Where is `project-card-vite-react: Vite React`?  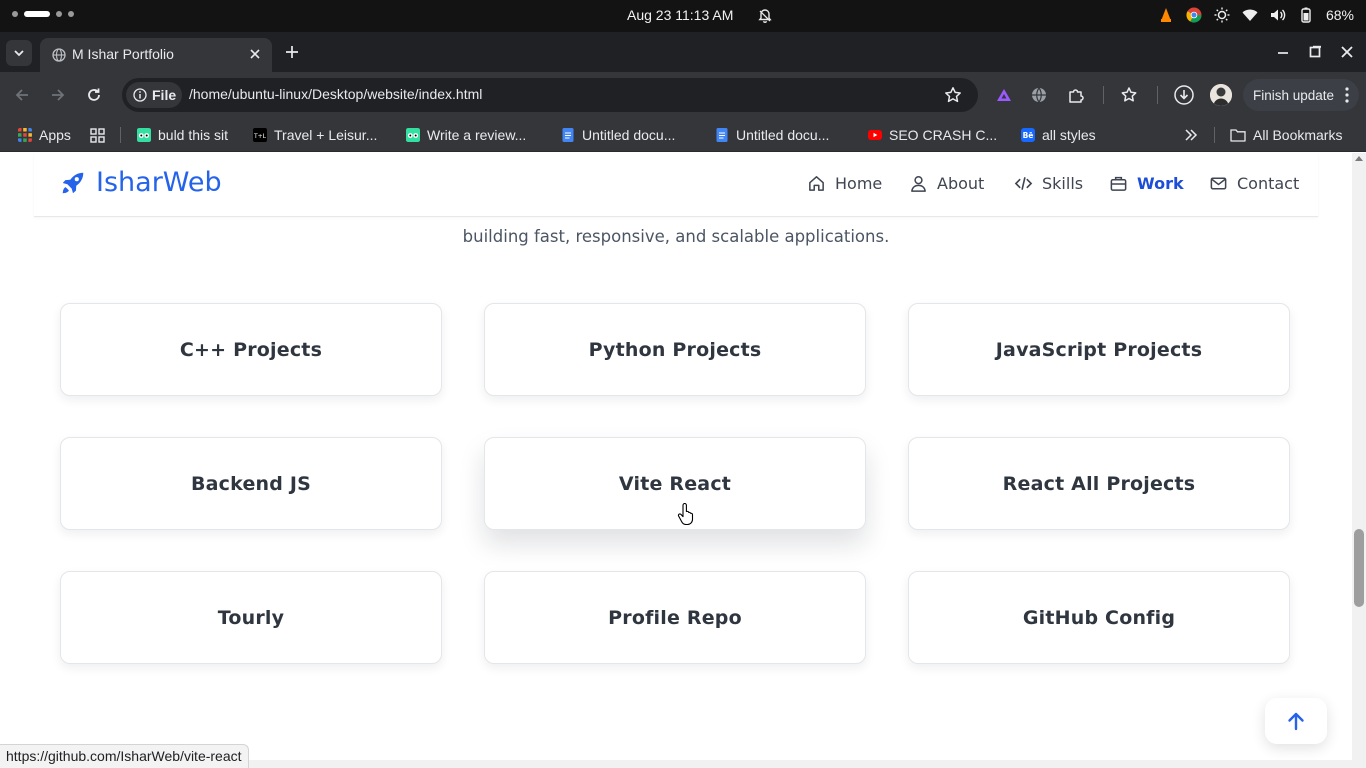 project-card-vite-react: Vite React is located at coordinates (675, 483).